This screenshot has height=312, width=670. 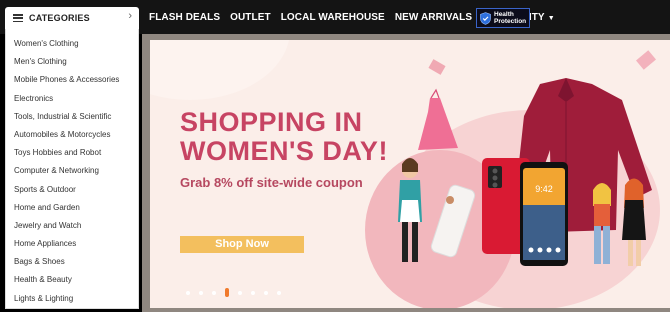 I want to click on caret-down-icon: ▼, so click(x=551, y=18).